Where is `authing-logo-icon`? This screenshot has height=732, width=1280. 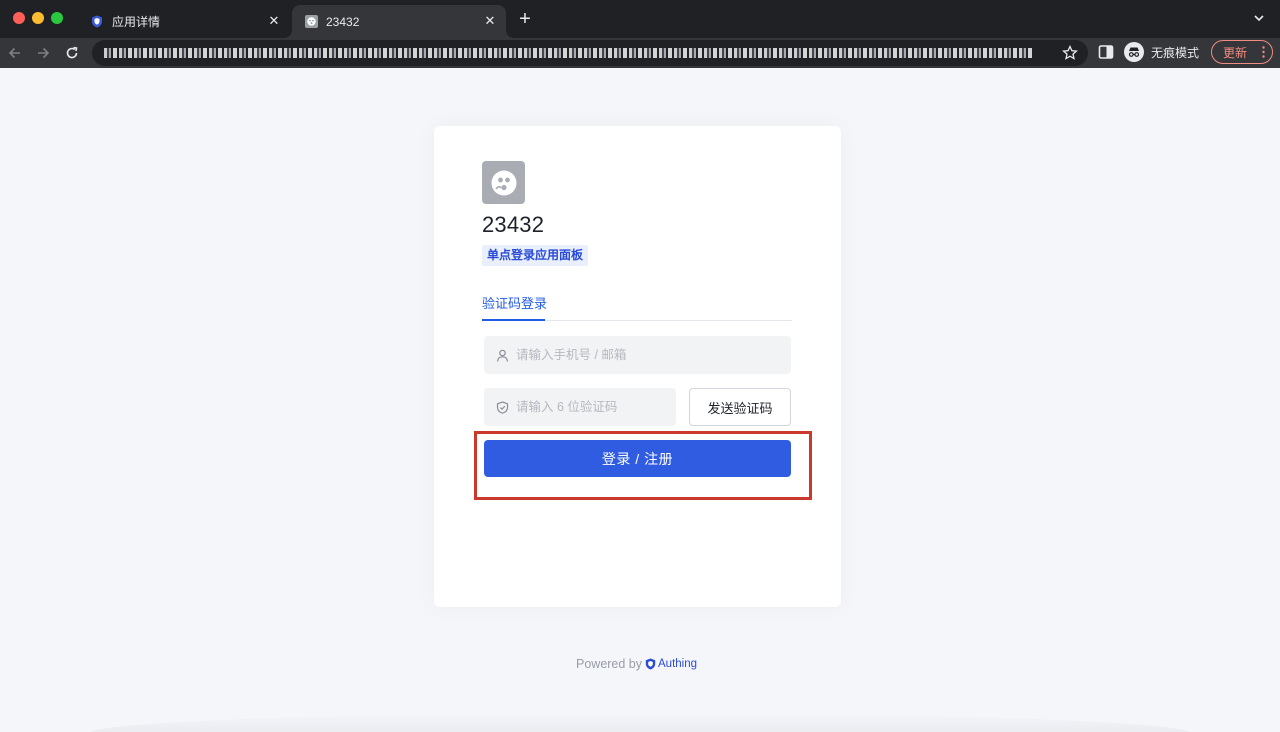
authing-logo-icon is located at coordinates (650, 664).